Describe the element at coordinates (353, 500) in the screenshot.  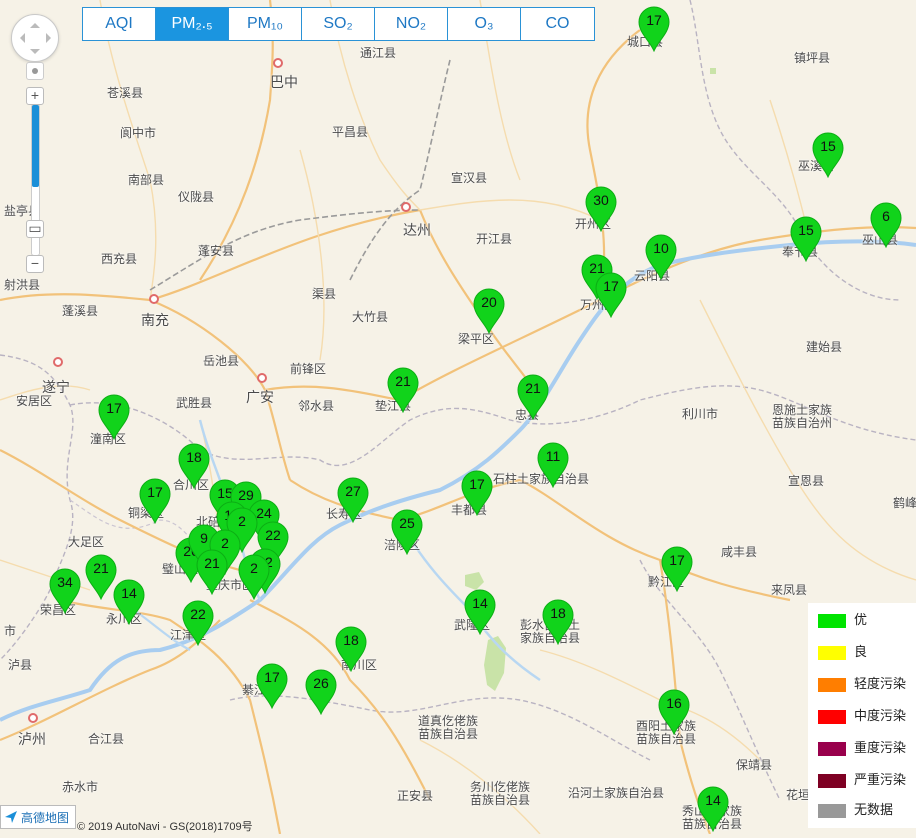
I see `aqi-marker: 27` at that location.